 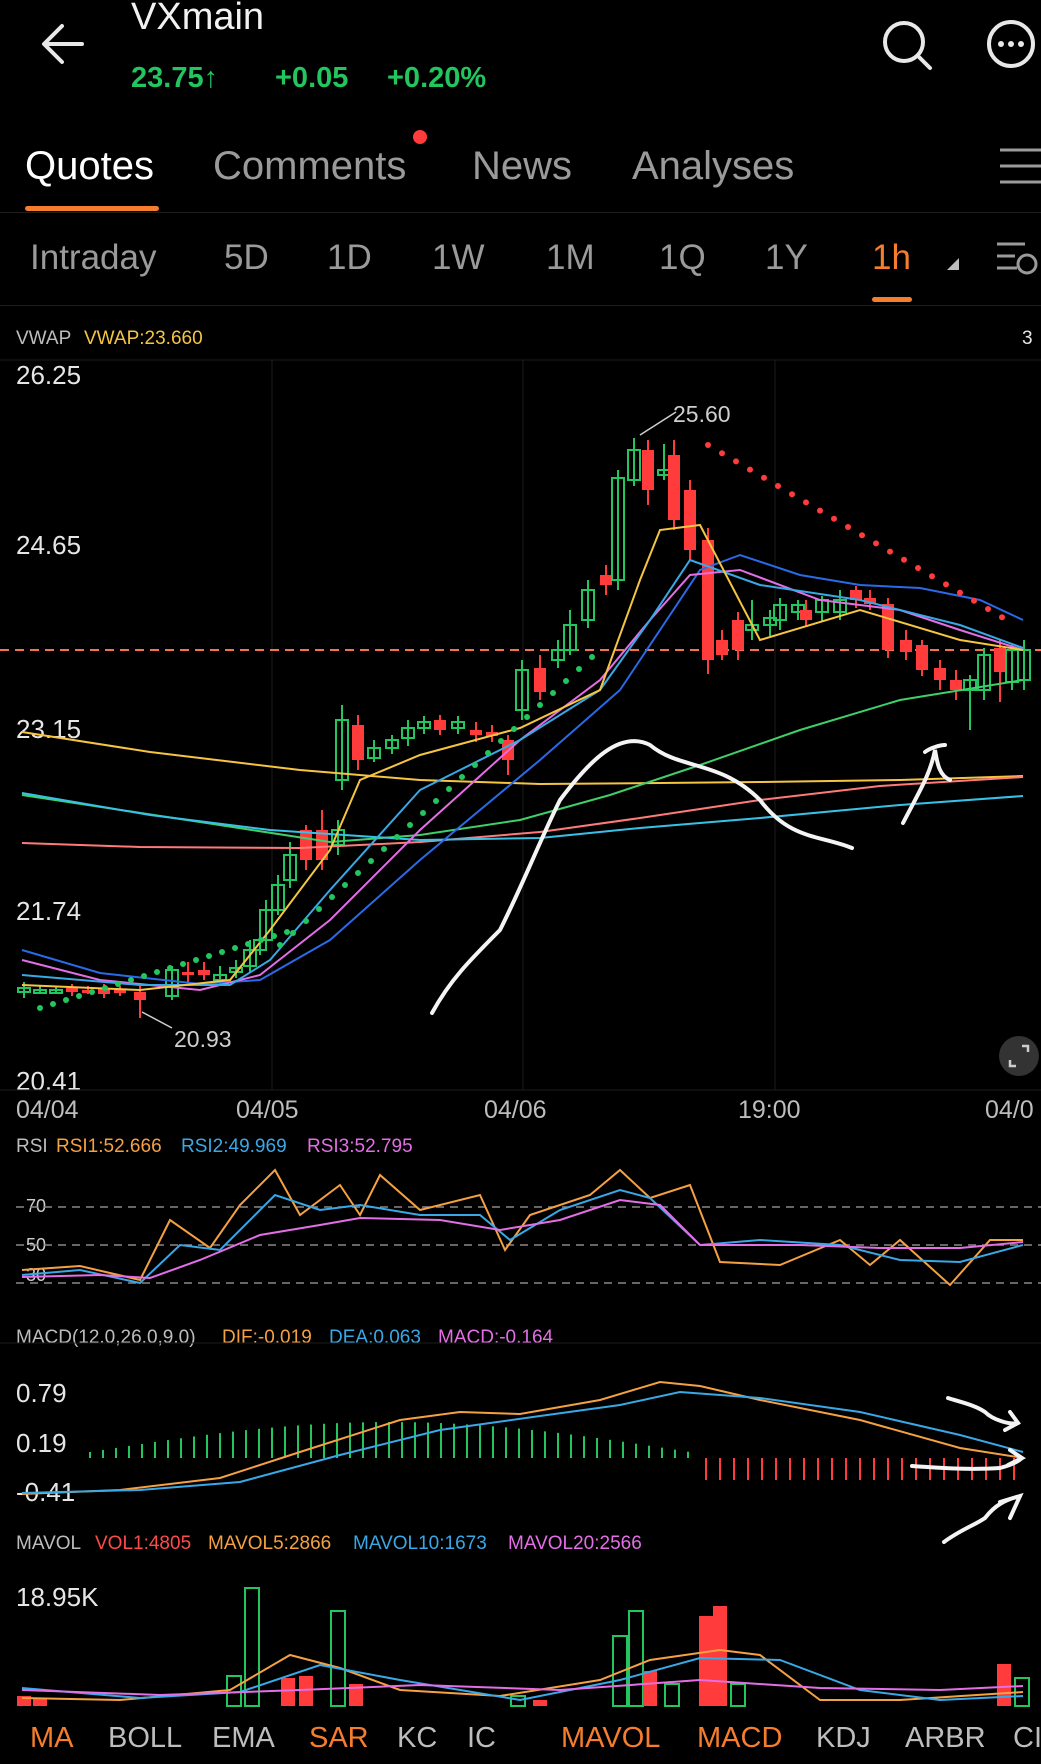 What do you see at coordinates (52, 1738) in the screenshot?
I see `indicator-ma: MA` at bounding box center [52, 1738].